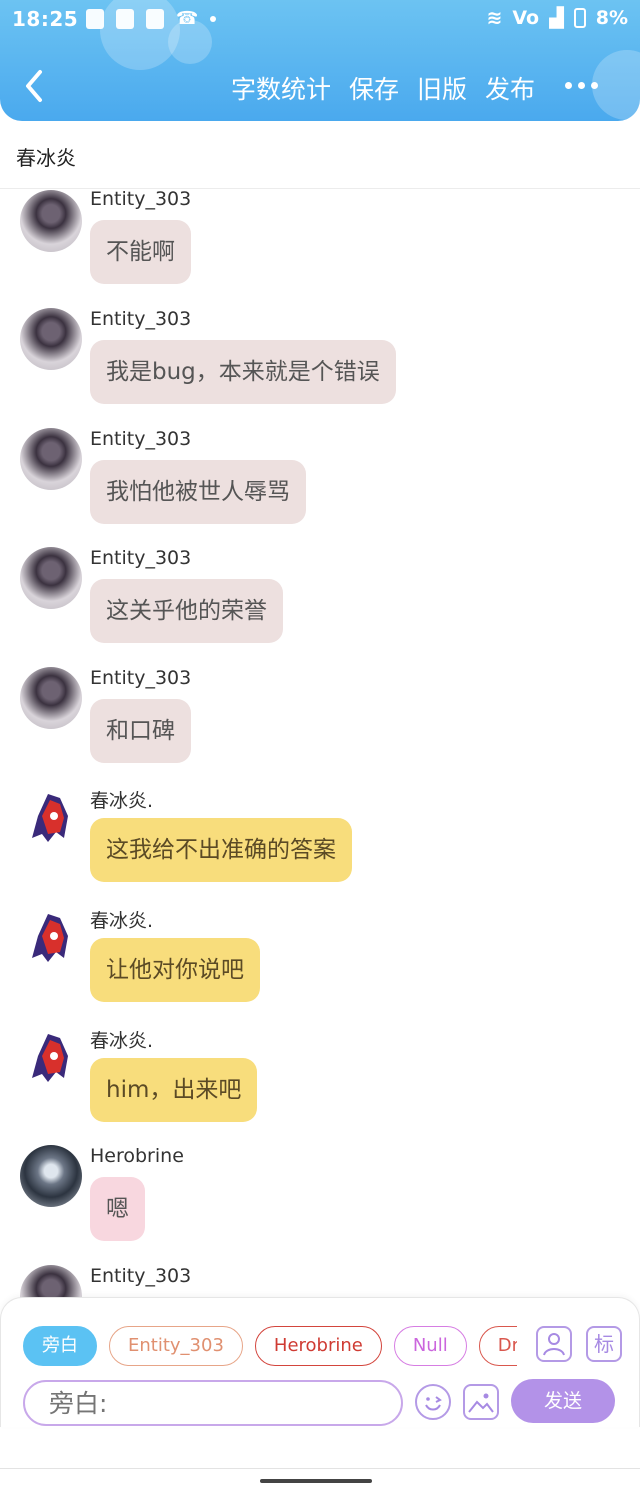 Image resolution: width=640 pixels, height=1493 pixels. I want to click on person-icon, so click(554, 1344).